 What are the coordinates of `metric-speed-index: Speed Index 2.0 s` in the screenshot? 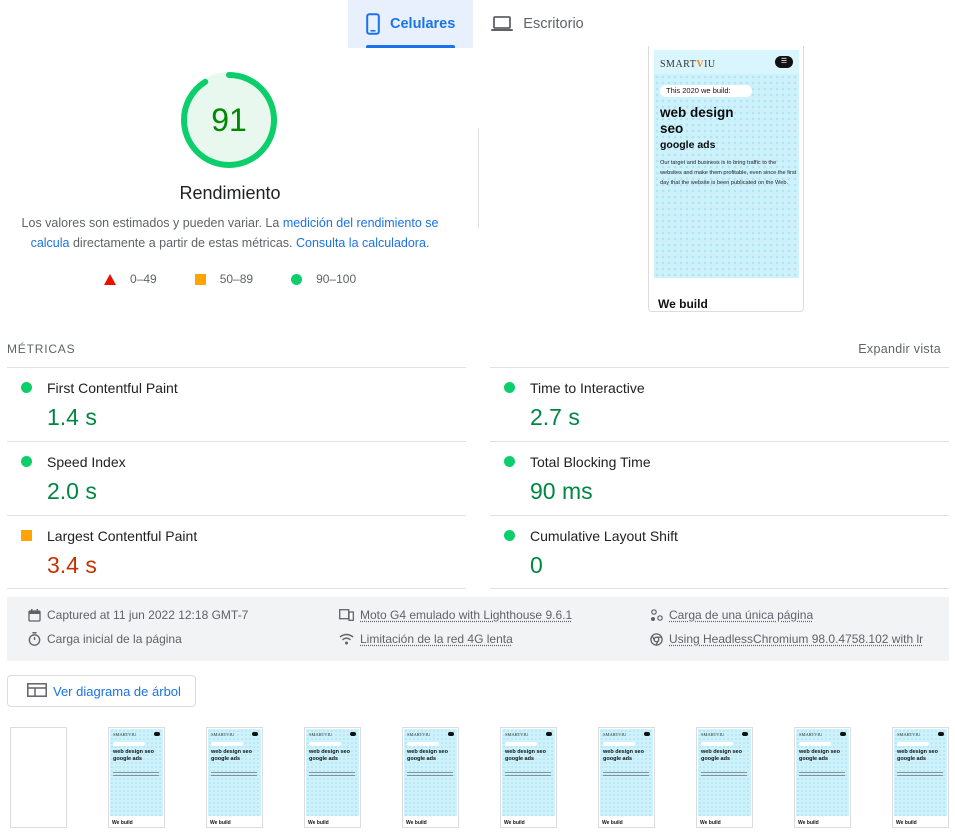 It's located at (236, 478).